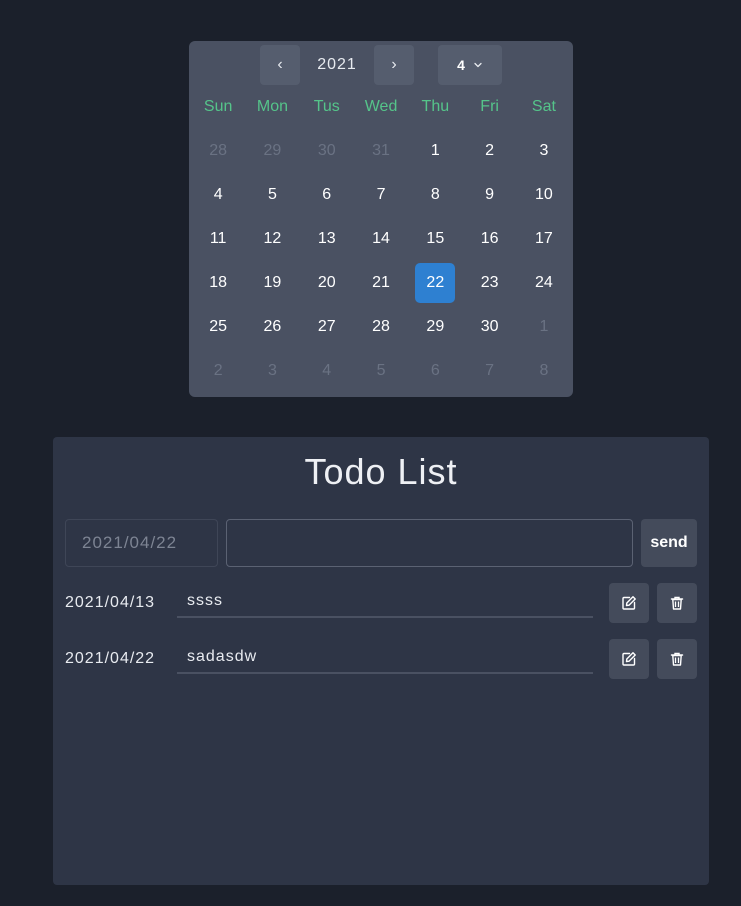  I want to click on day-cell: 14, so click(381, 239).